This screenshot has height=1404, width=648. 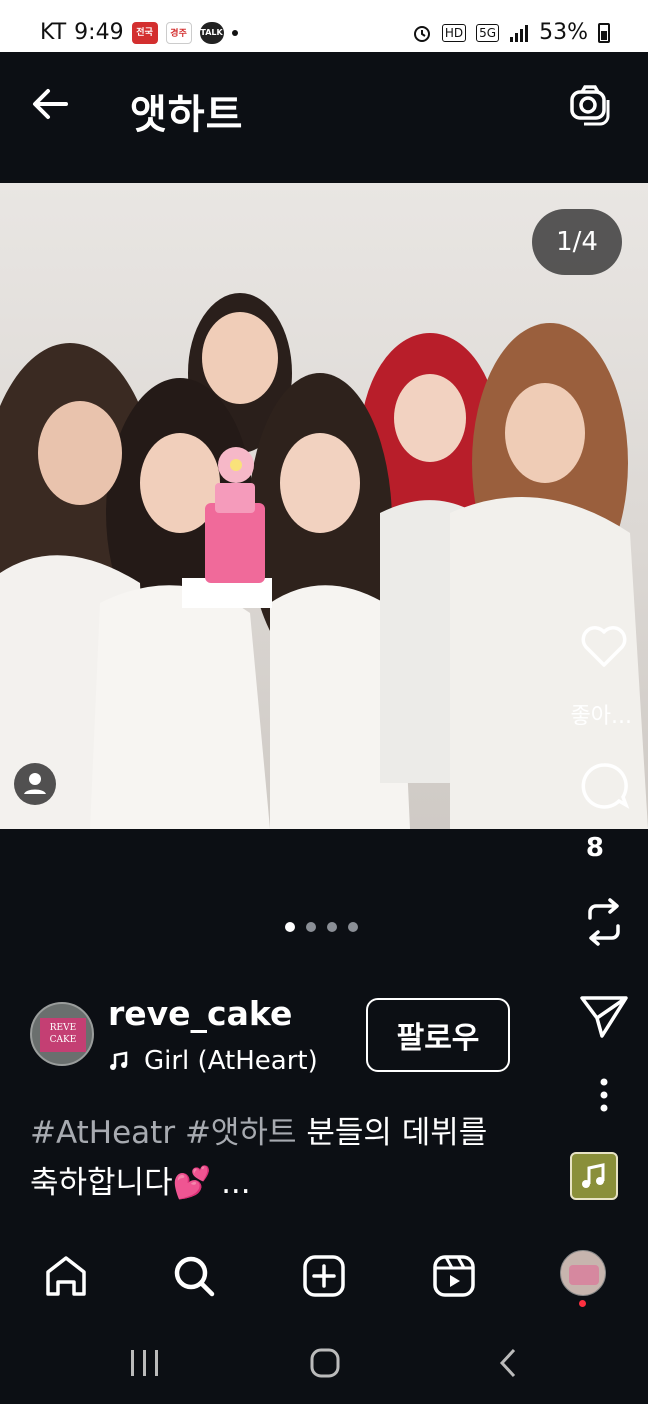 I want to click on notification-icon: 전국, so click(x=144, y=32).